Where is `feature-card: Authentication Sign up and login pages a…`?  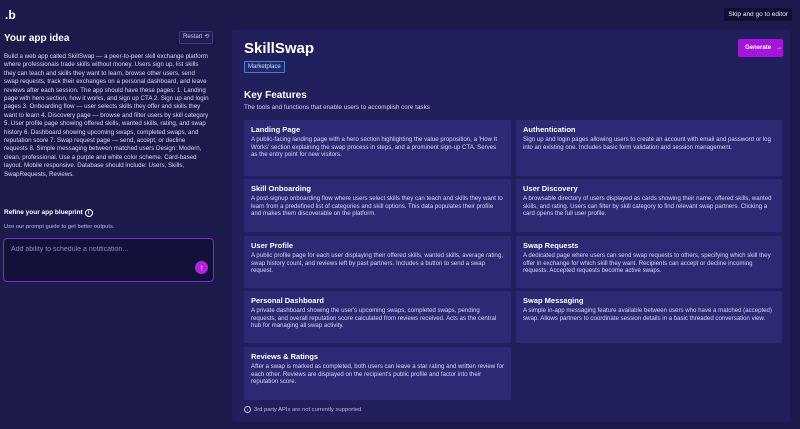 feature-card: Authentication Sign up and login pages a… is located at coordinates (649, 148).